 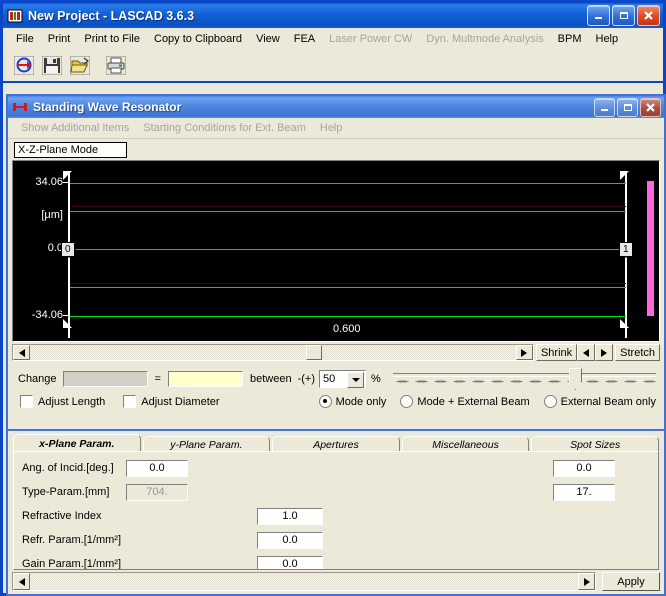 What do you see at coordinates (336, 540) in the screenshot?
I see `form-row-refr-param: Refr. Param.[1/mm²] 0.0` at bounding box center [336, 540].